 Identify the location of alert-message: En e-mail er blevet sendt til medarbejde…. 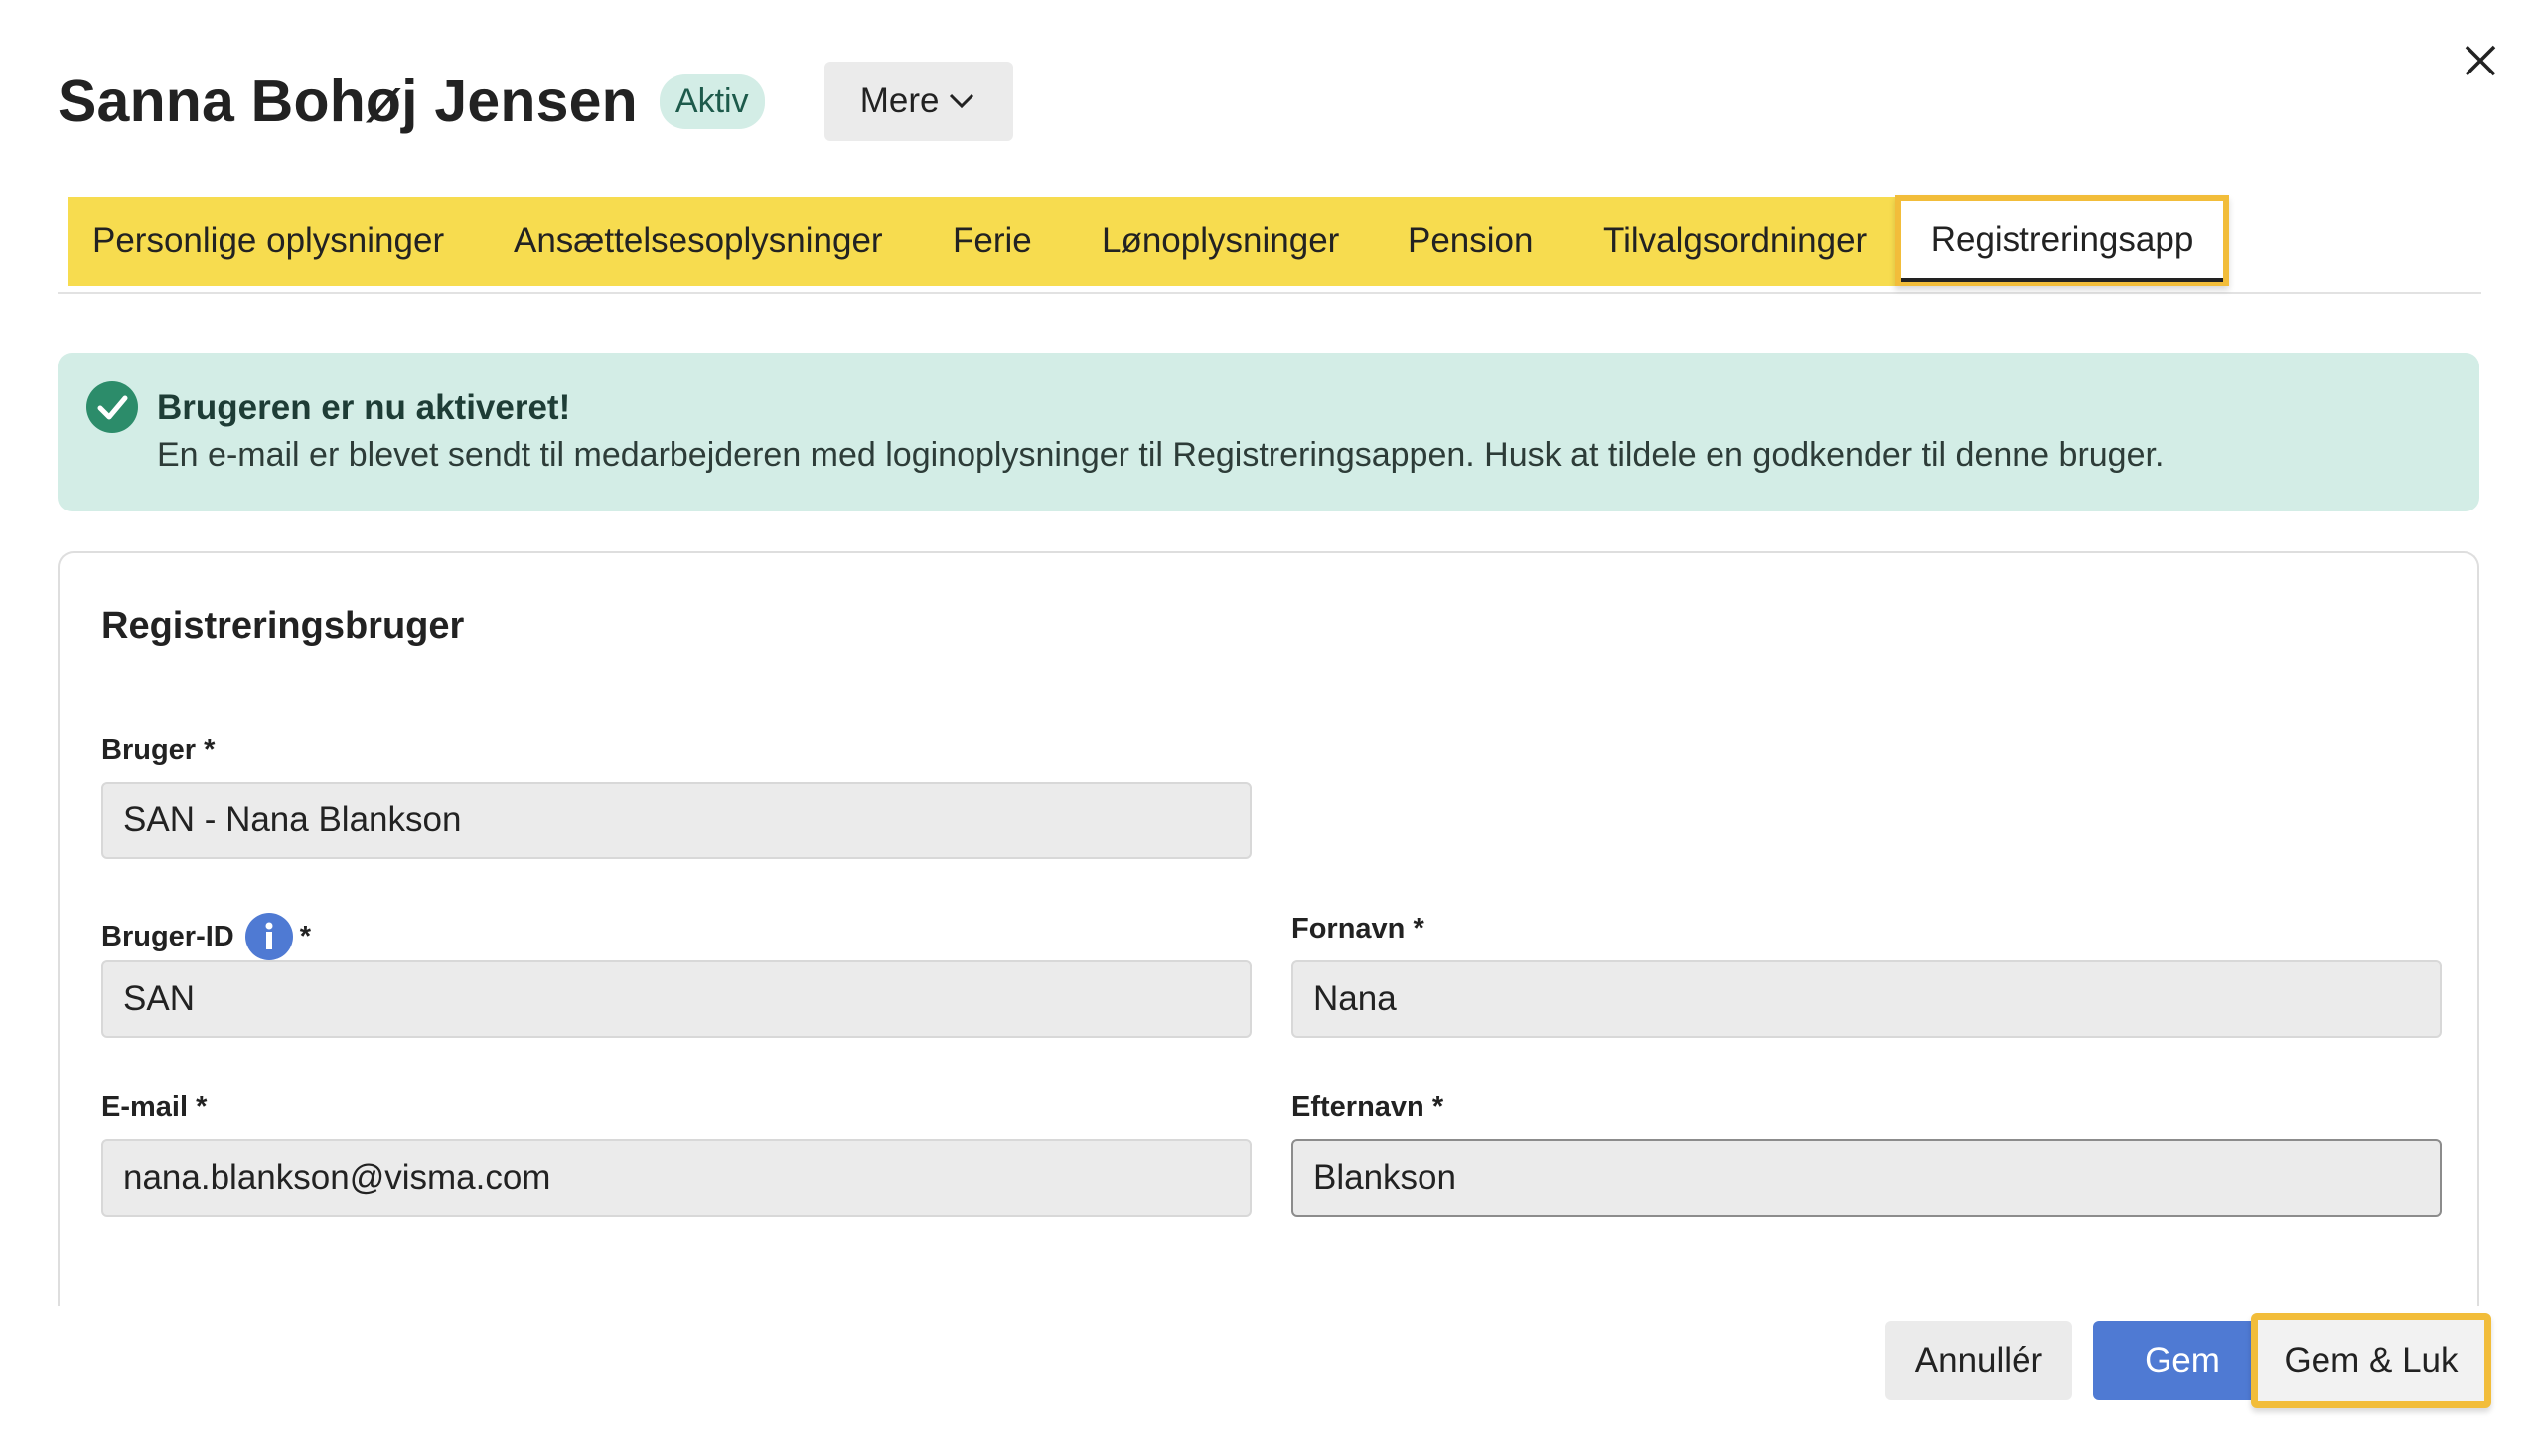
(1161, 455).